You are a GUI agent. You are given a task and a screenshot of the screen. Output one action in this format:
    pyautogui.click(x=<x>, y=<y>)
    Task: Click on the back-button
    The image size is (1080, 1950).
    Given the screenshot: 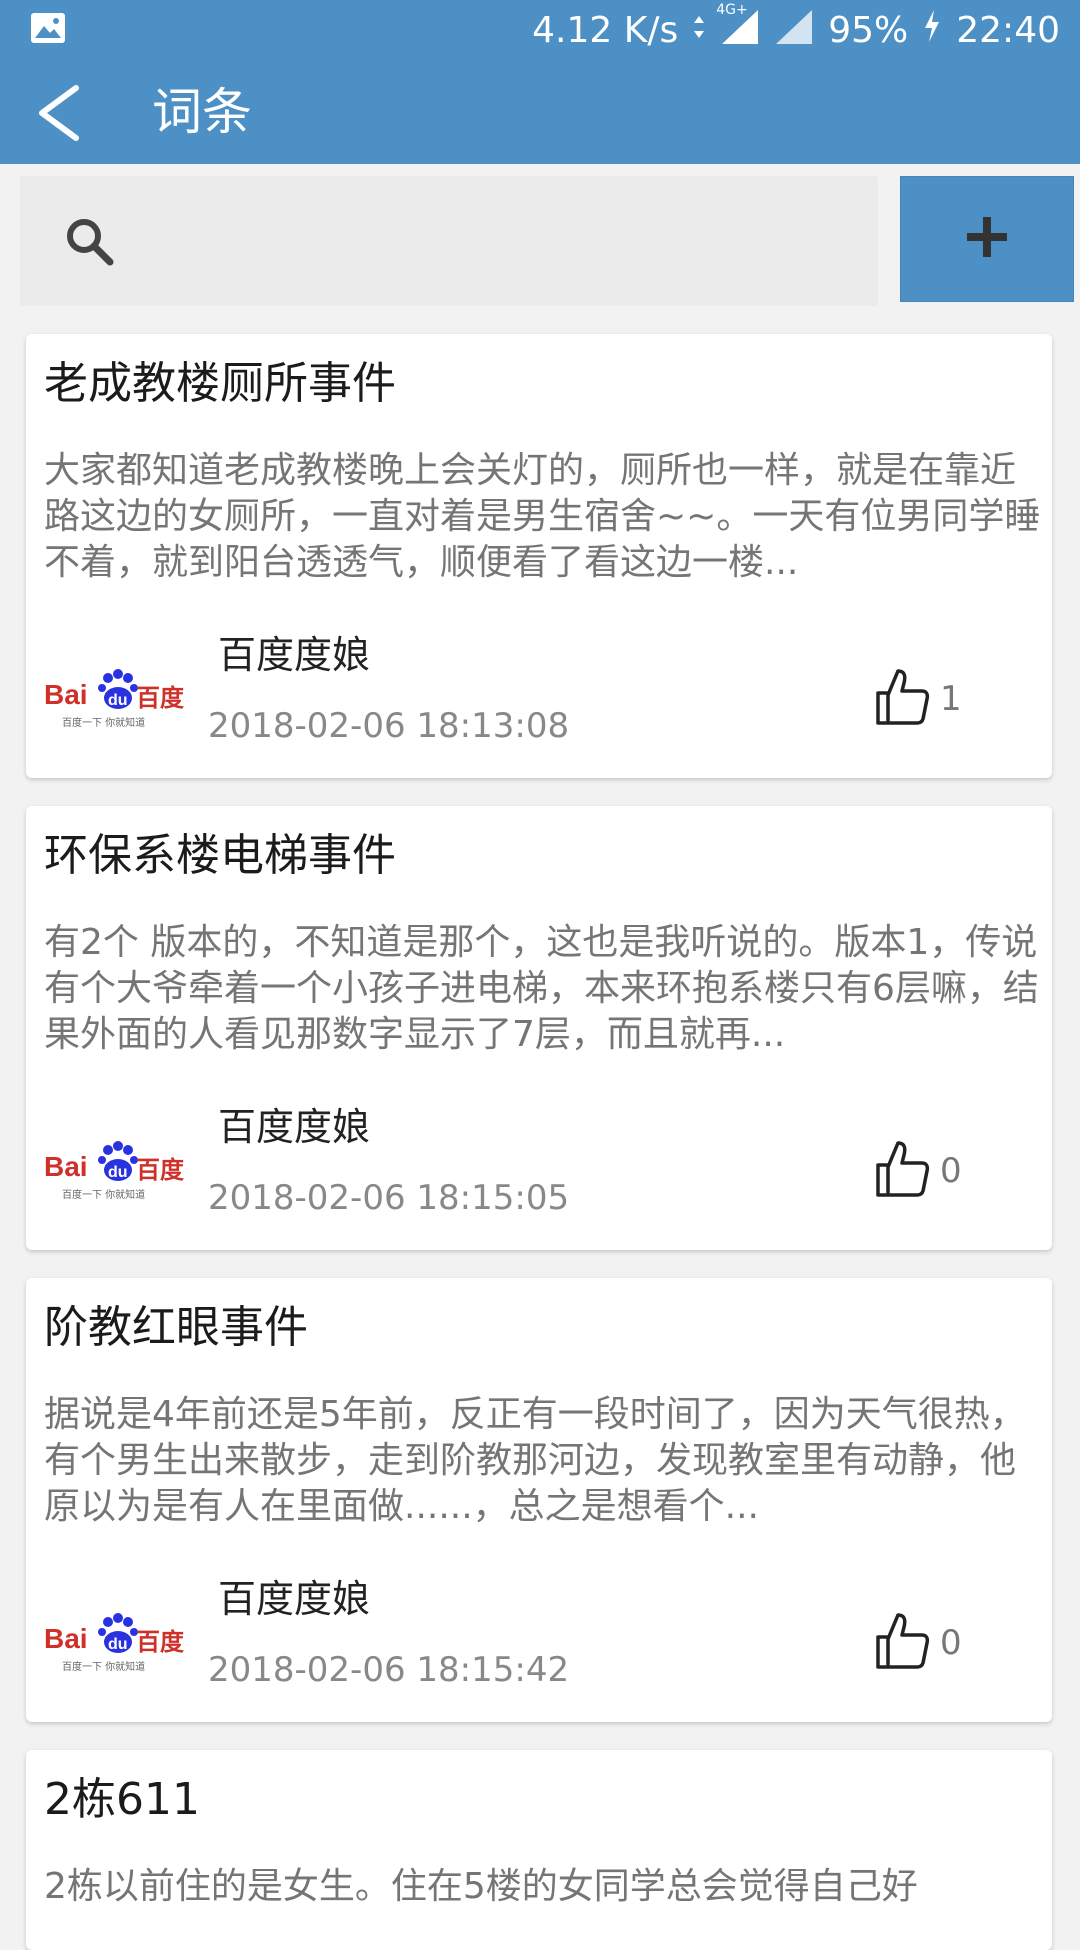 What is the action you would take?
    pyautogui.click(x=63, y=113)
    